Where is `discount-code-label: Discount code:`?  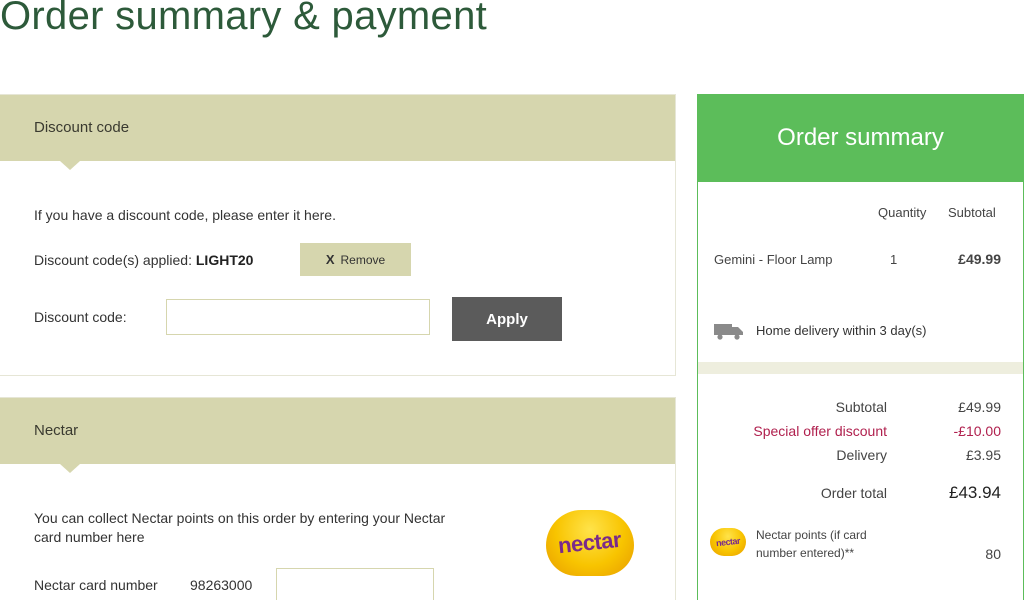 discount-code-label: Discount code: is located at coordinates (80, 317).